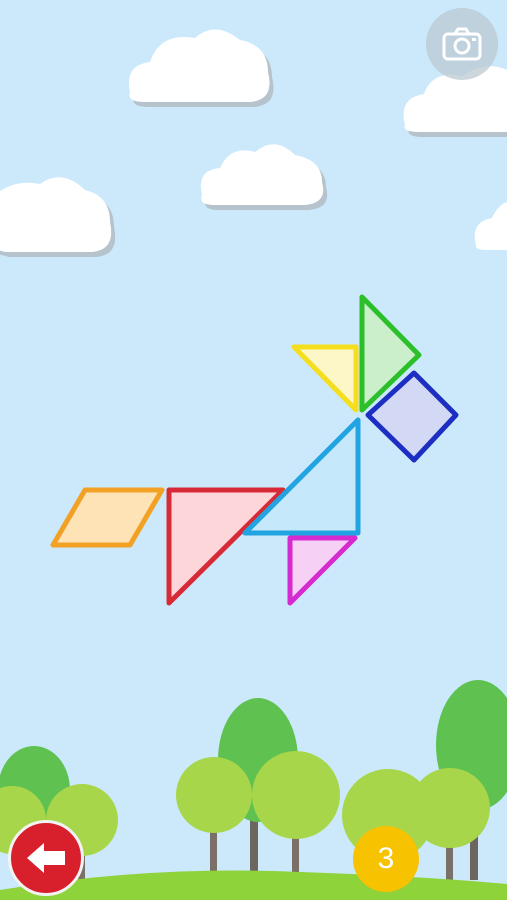  Describe the element at coordinates (325, 378) in the screenshot. I see `yellow-small-triangle-piece` at that location.